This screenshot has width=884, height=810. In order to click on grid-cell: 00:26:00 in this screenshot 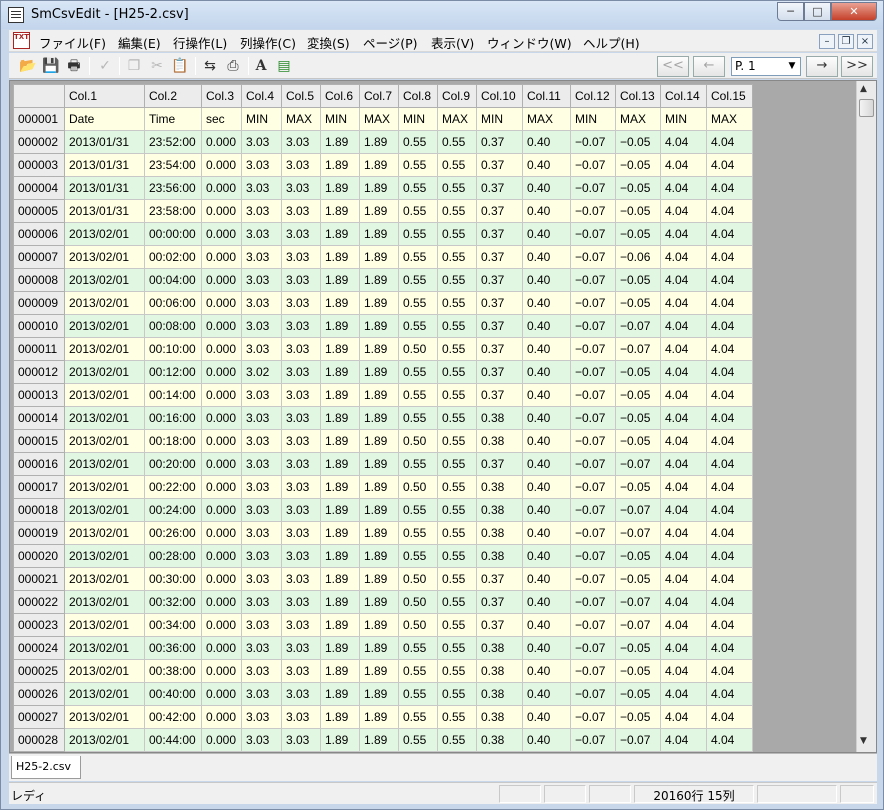, I will do `click(173, 533)`.